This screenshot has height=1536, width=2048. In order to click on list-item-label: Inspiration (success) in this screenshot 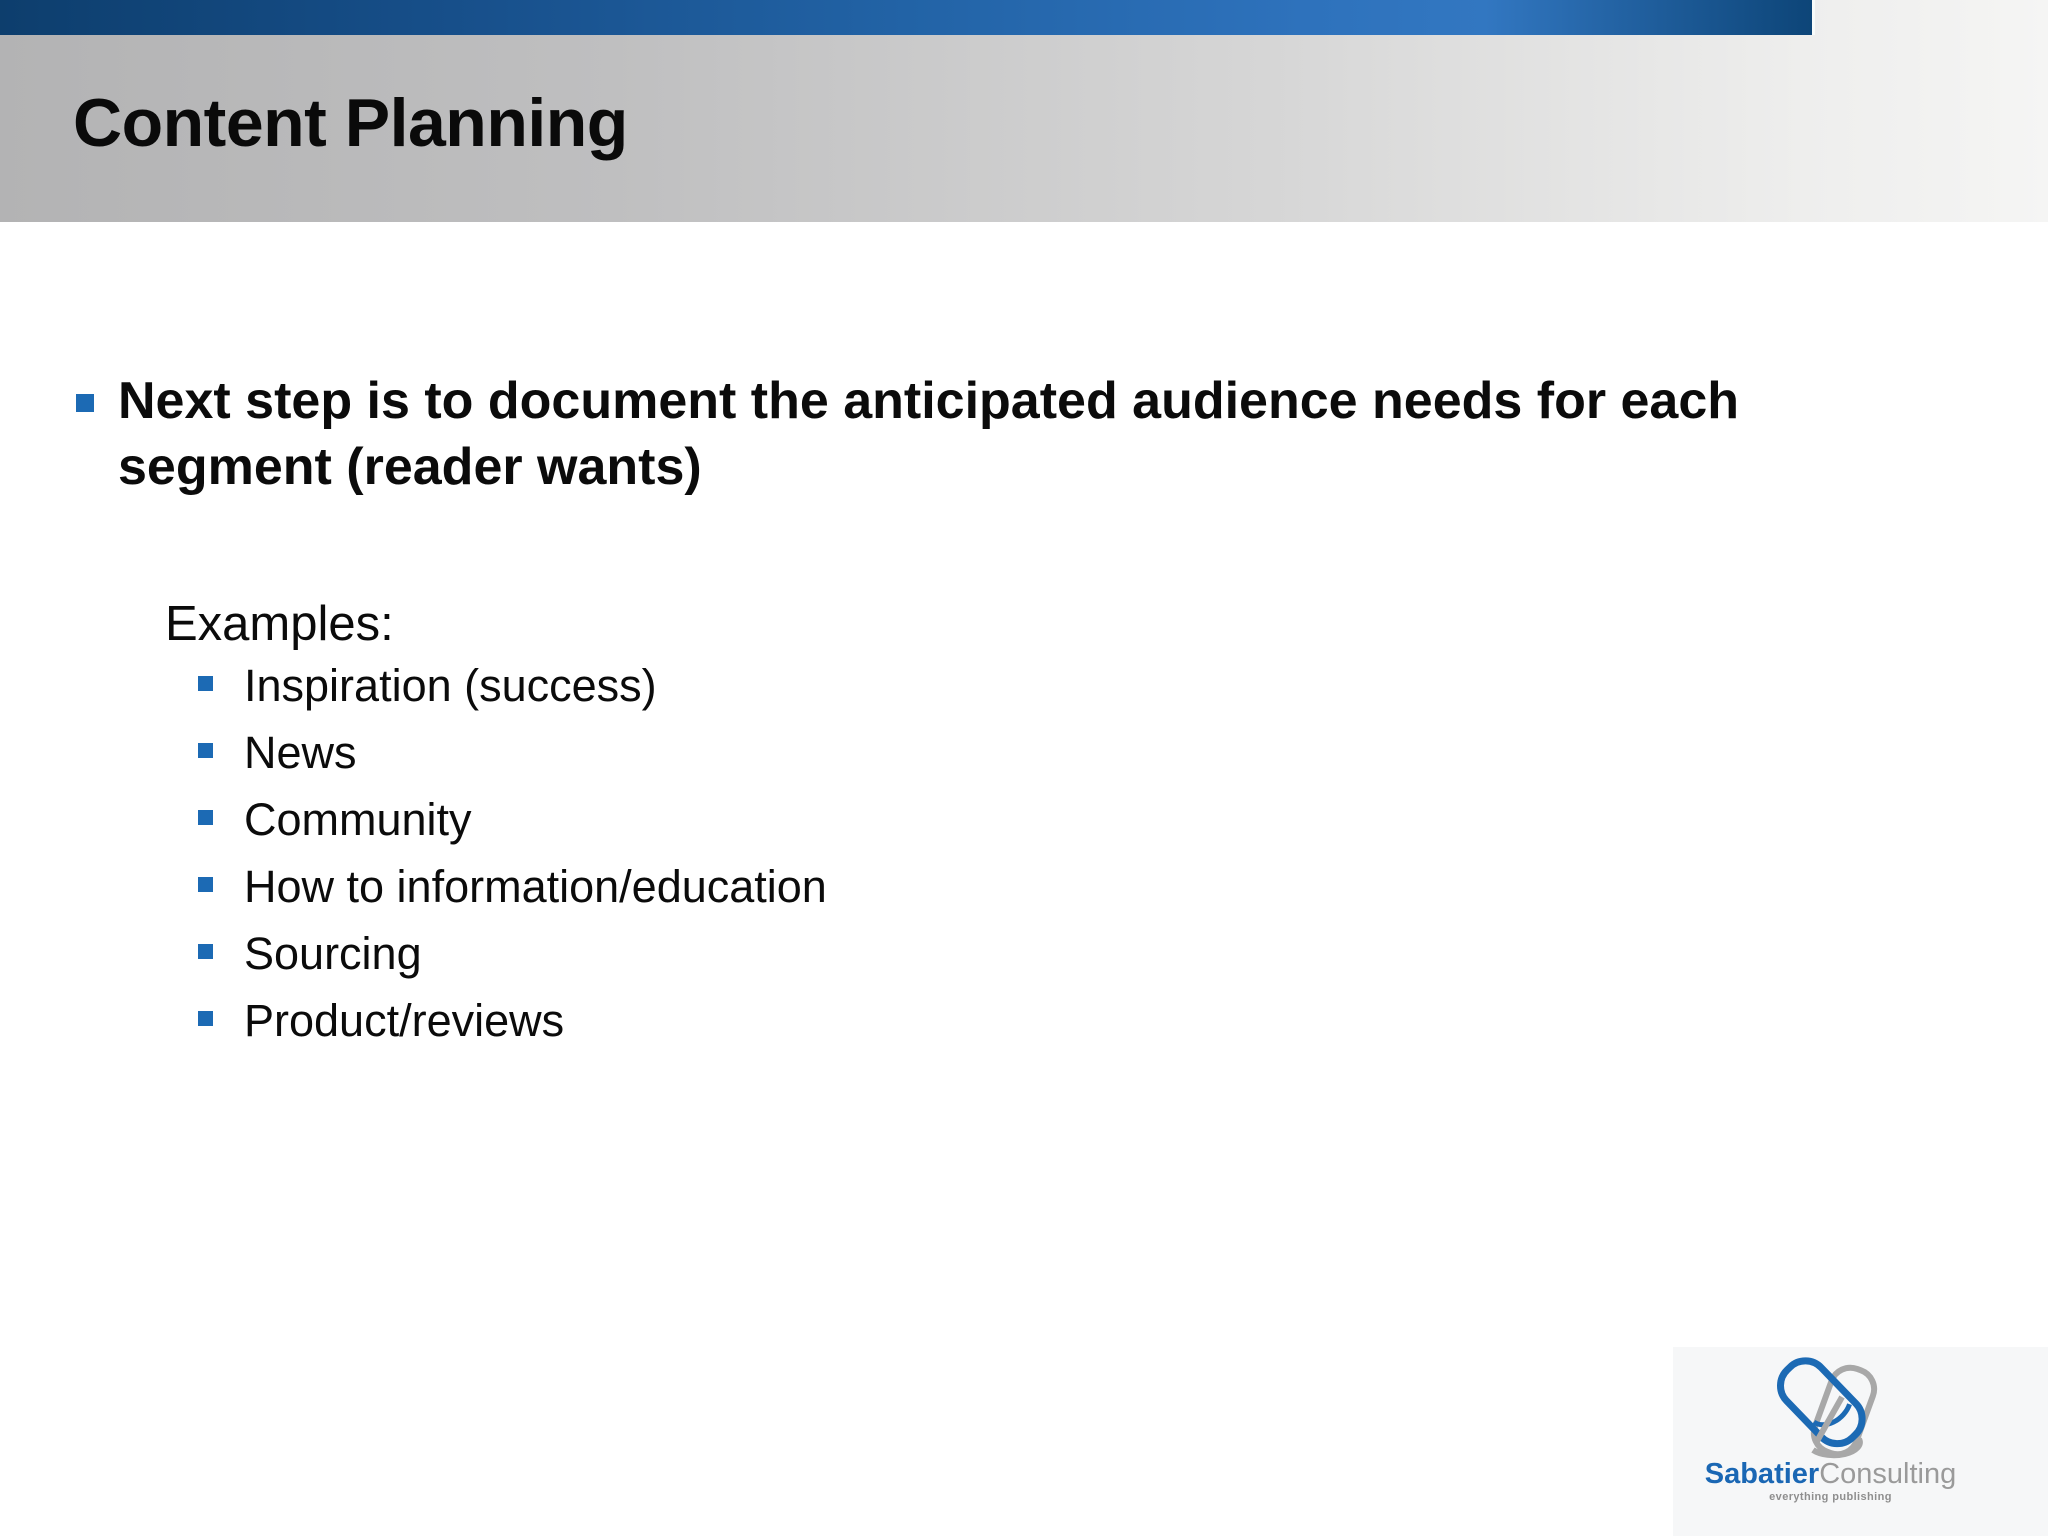, I will do `click(450, 685)`.